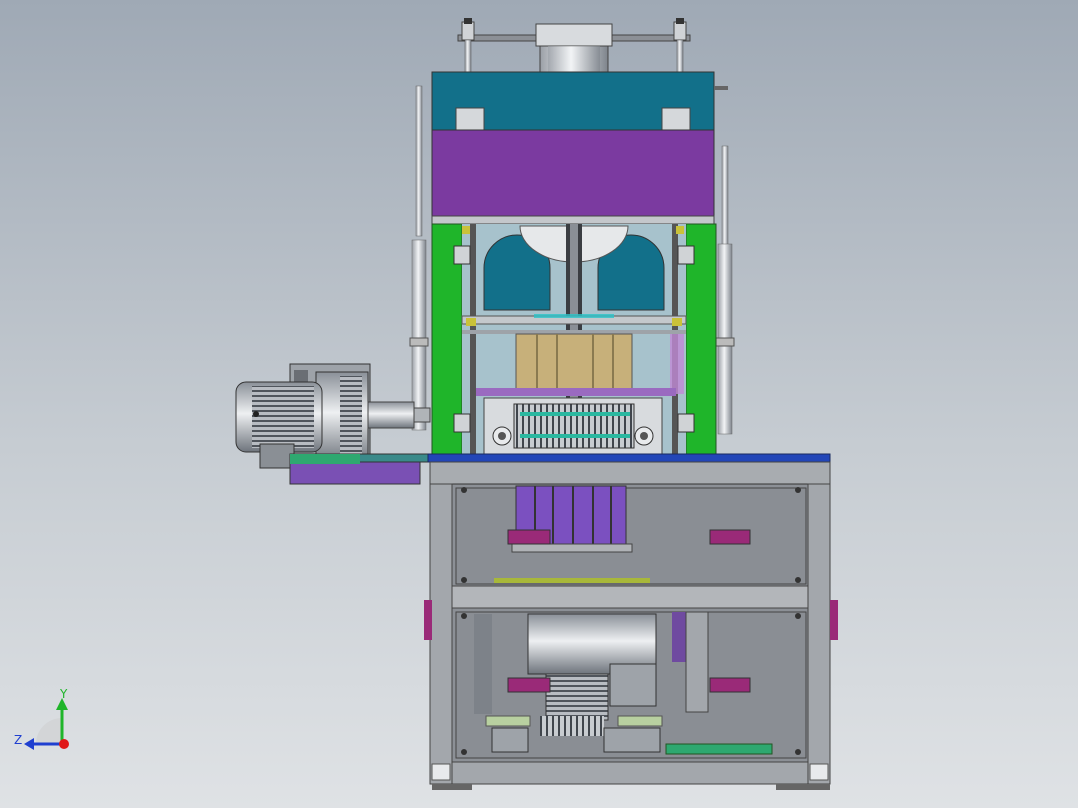  What do you see at coordinates (629, 469) in the screenshot?
I see `table-top` at bounding box center [629, 469].